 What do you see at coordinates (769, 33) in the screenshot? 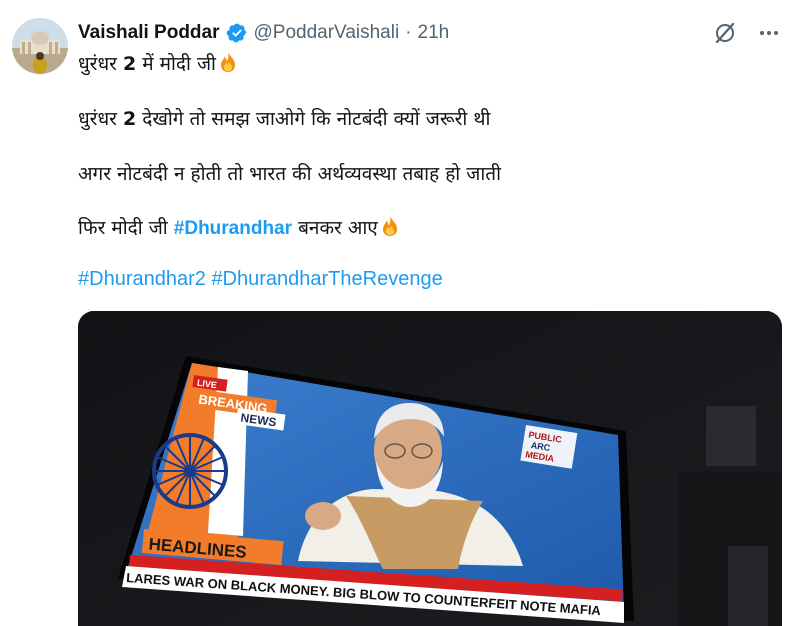
I see `more-icon` at bounding box center [769, 33].